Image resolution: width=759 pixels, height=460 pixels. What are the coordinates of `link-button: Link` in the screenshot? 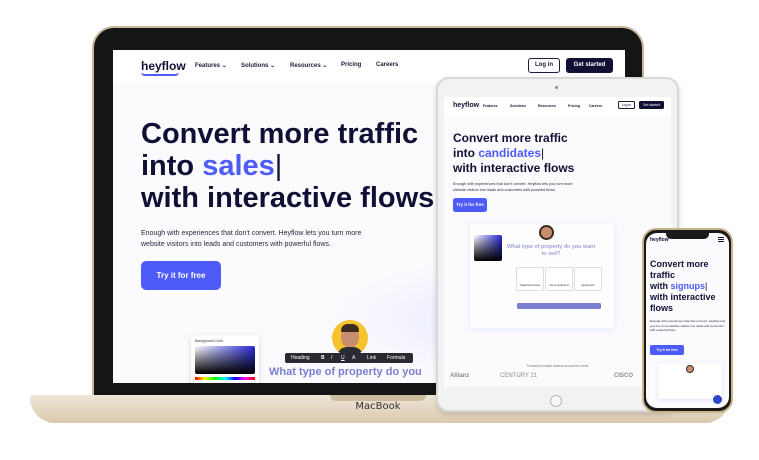 It's located at (371, 358).